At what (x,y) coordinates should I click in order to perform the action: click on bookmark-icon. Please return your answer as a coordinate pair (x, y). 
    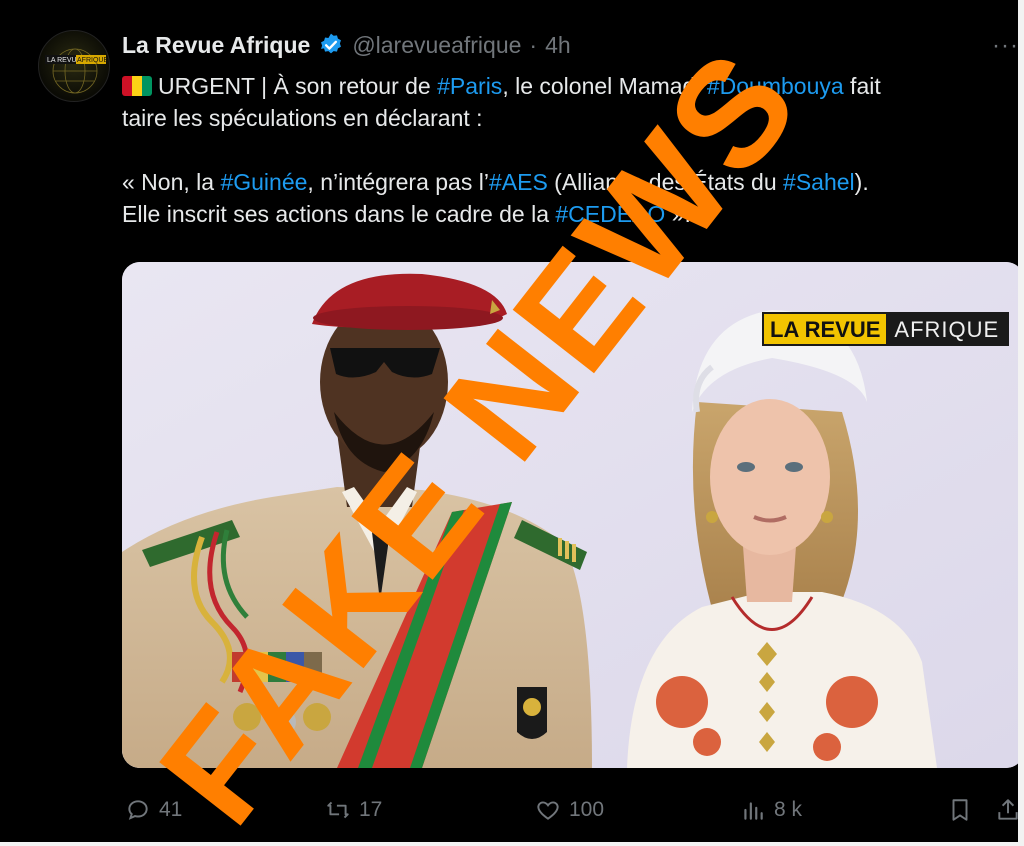
    Looking at the image, I should click on (960, 810).